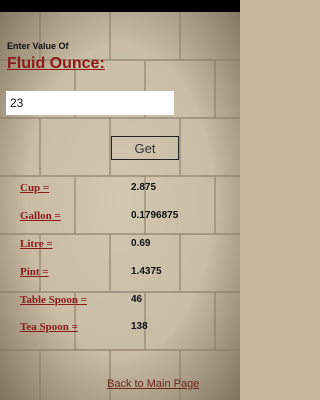 The height and width of the screenshot is (400, 320). Describe the element at coordinates (141, 243) in the screenshot. I see `result-value-litre: 0.69` at that location.